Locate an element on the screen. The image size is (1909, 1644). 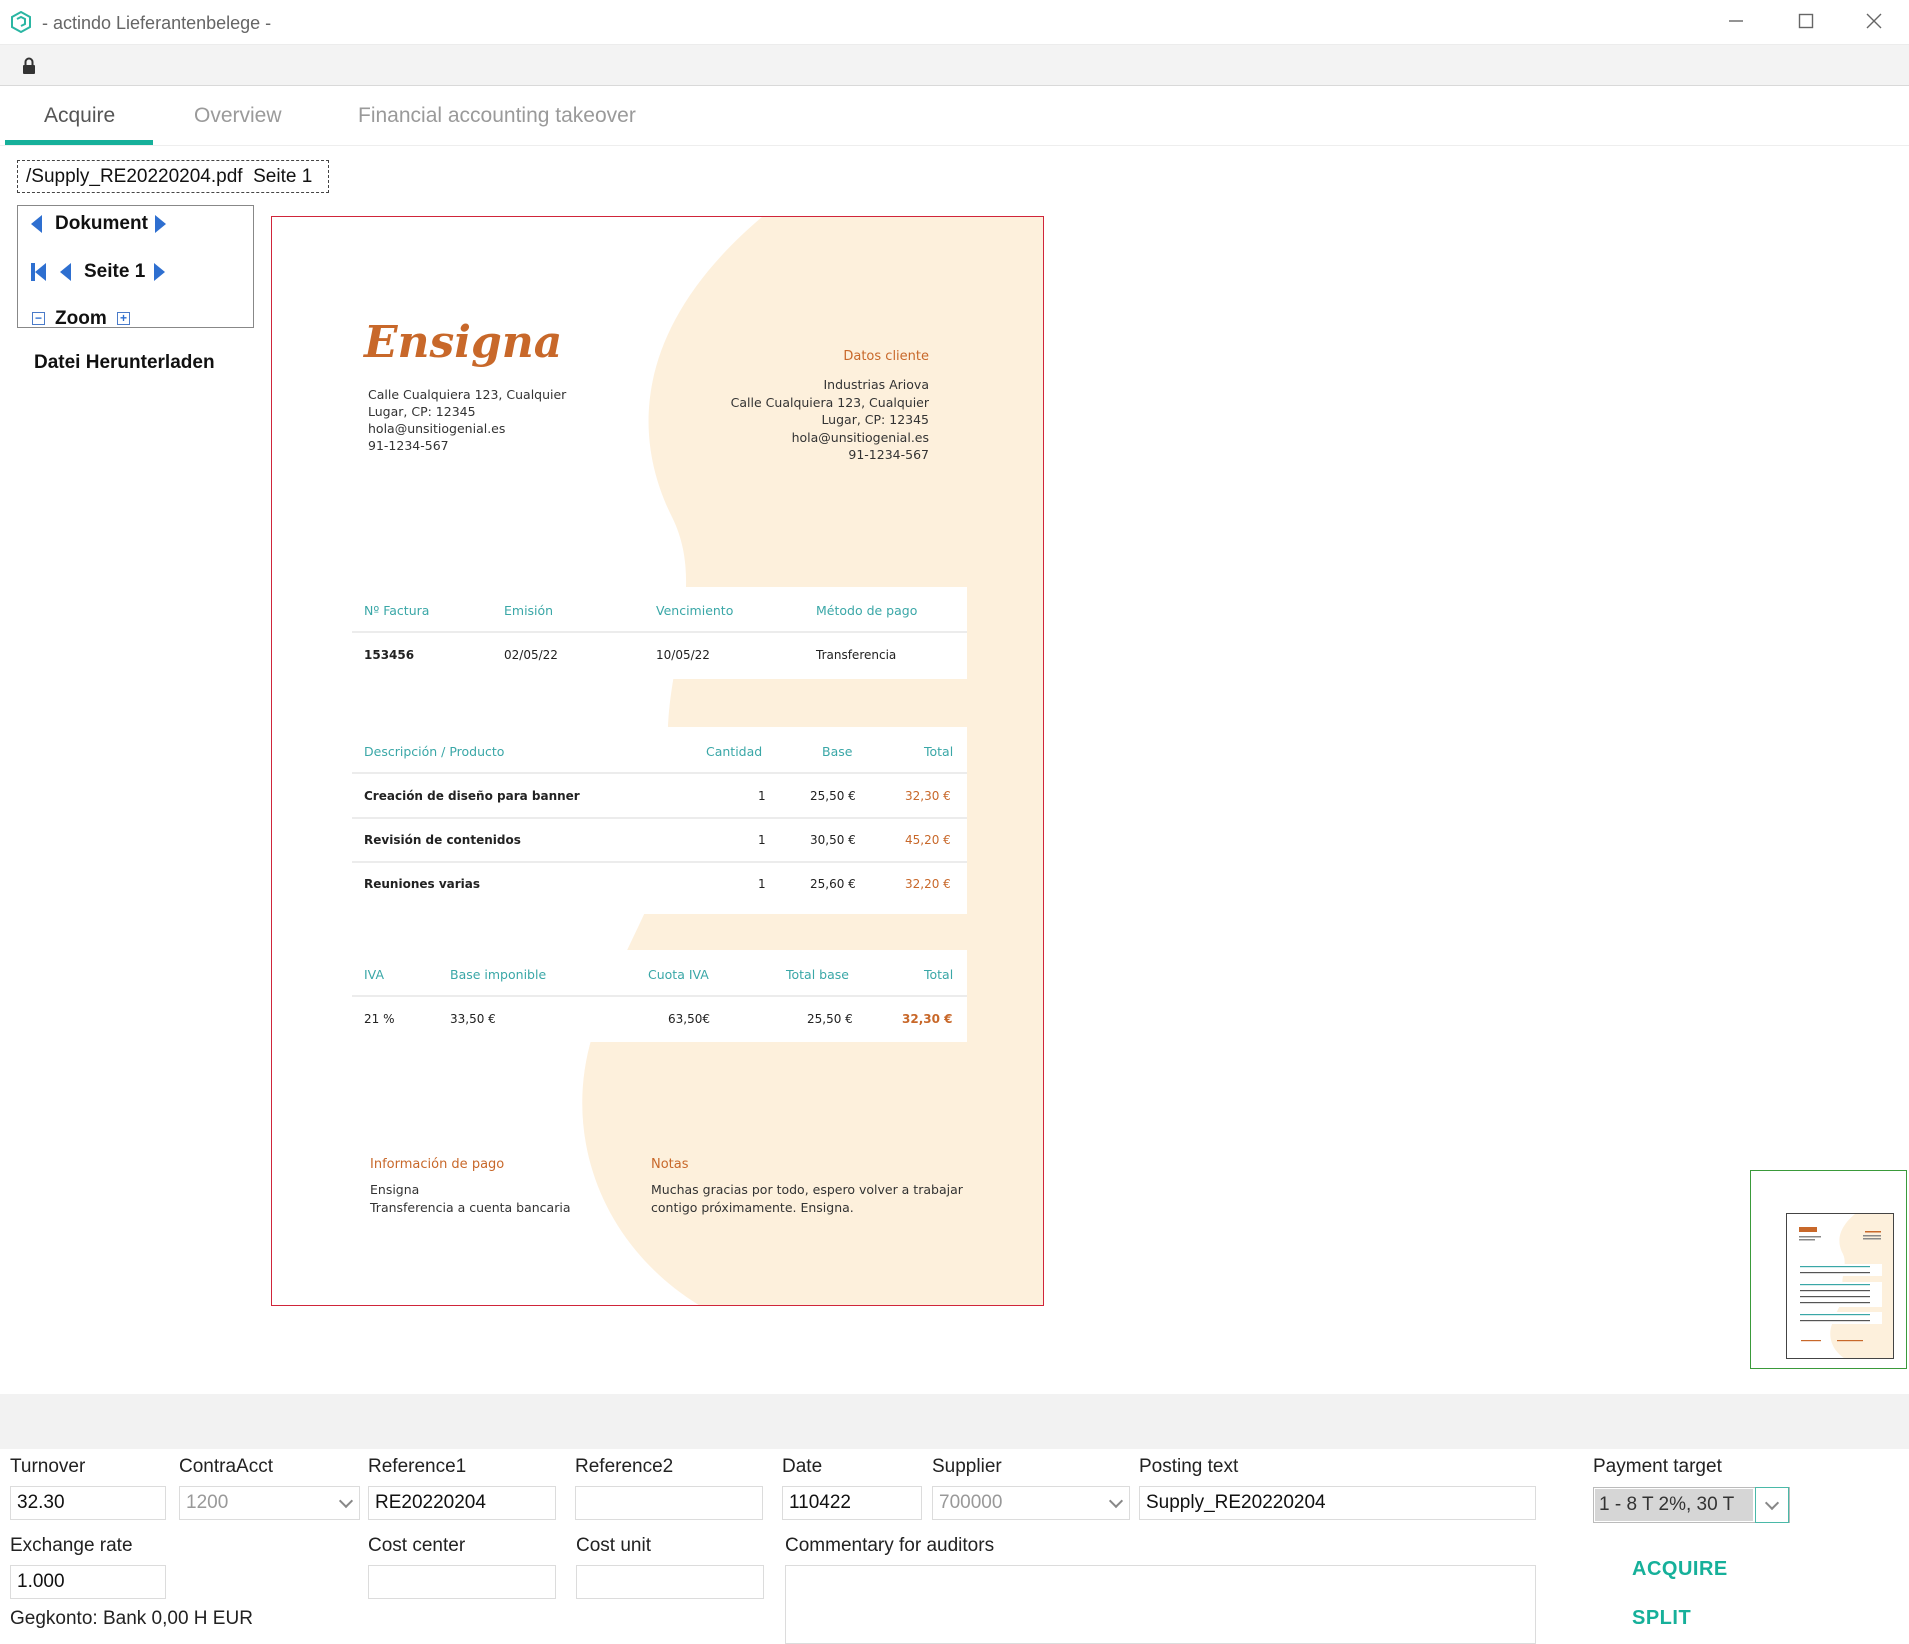
document-nav-label: Dokument is located at coordinates (101, 223).